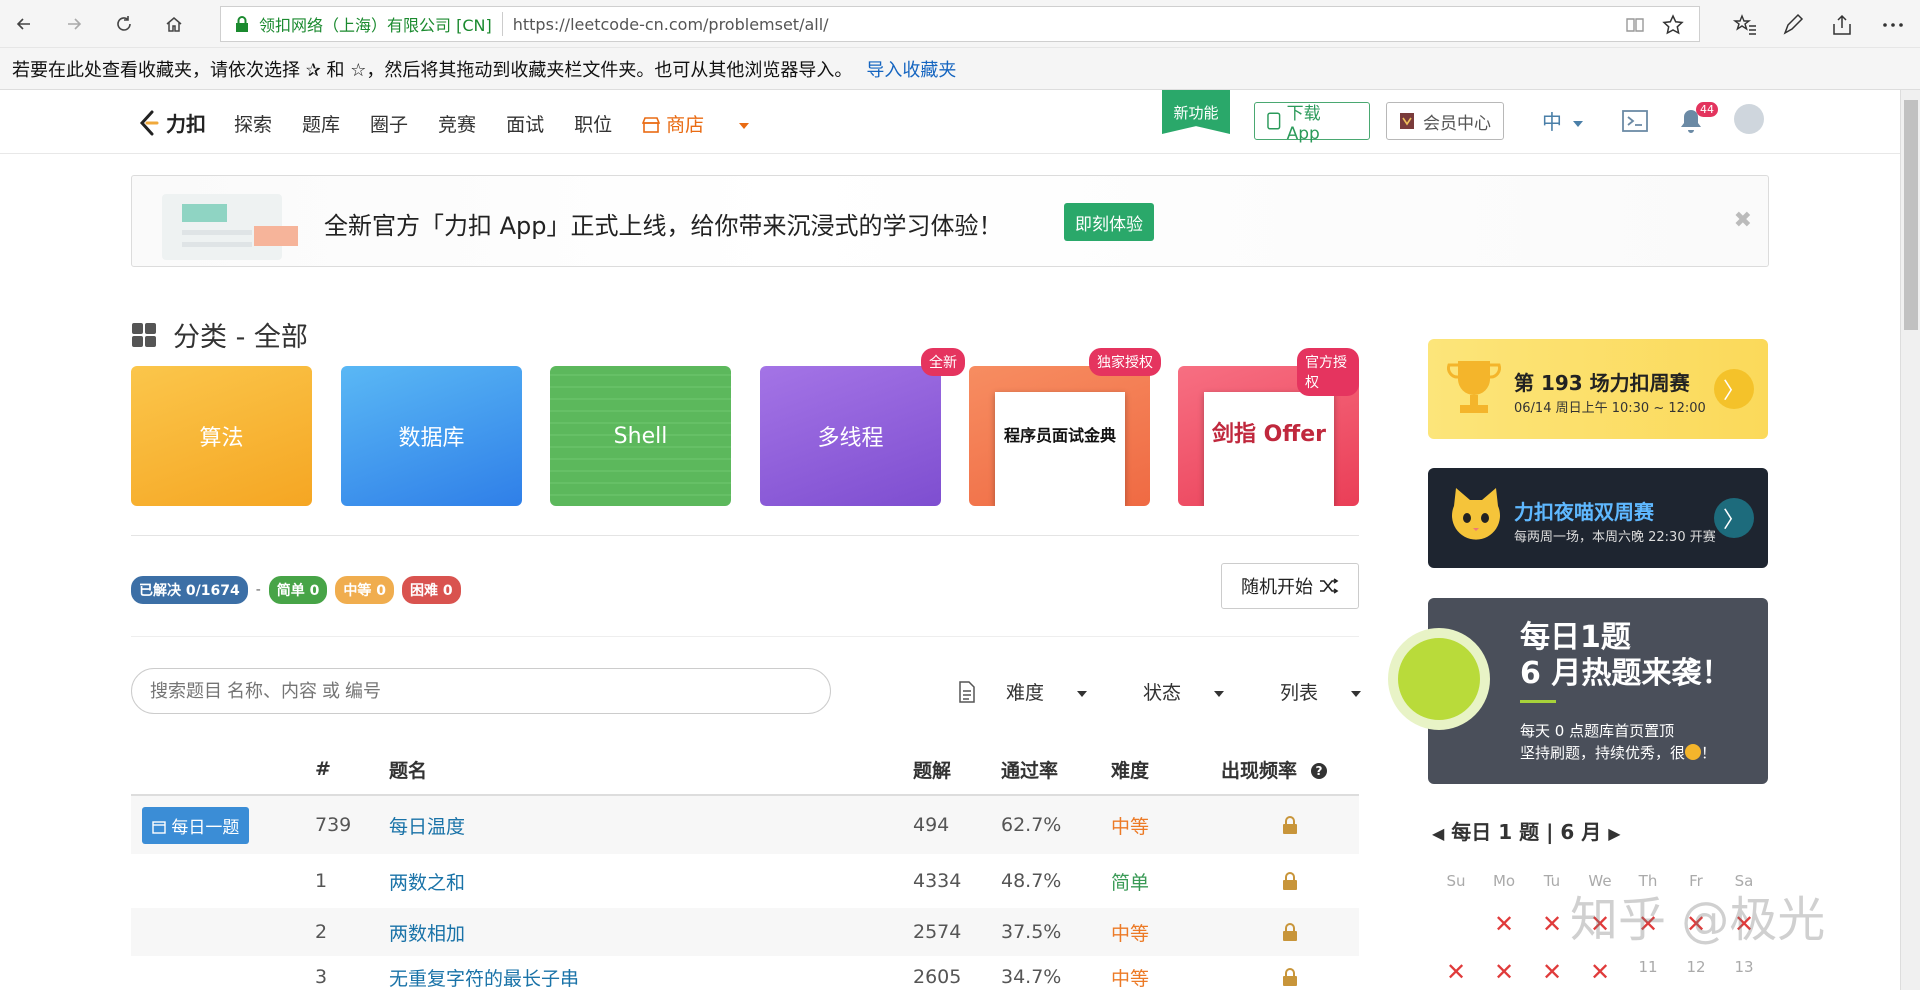  What do you see at coordinates (850, 436) in the screenshot?
I see `category-card-concurrency: 多线程` at bounding box center [850, 436].